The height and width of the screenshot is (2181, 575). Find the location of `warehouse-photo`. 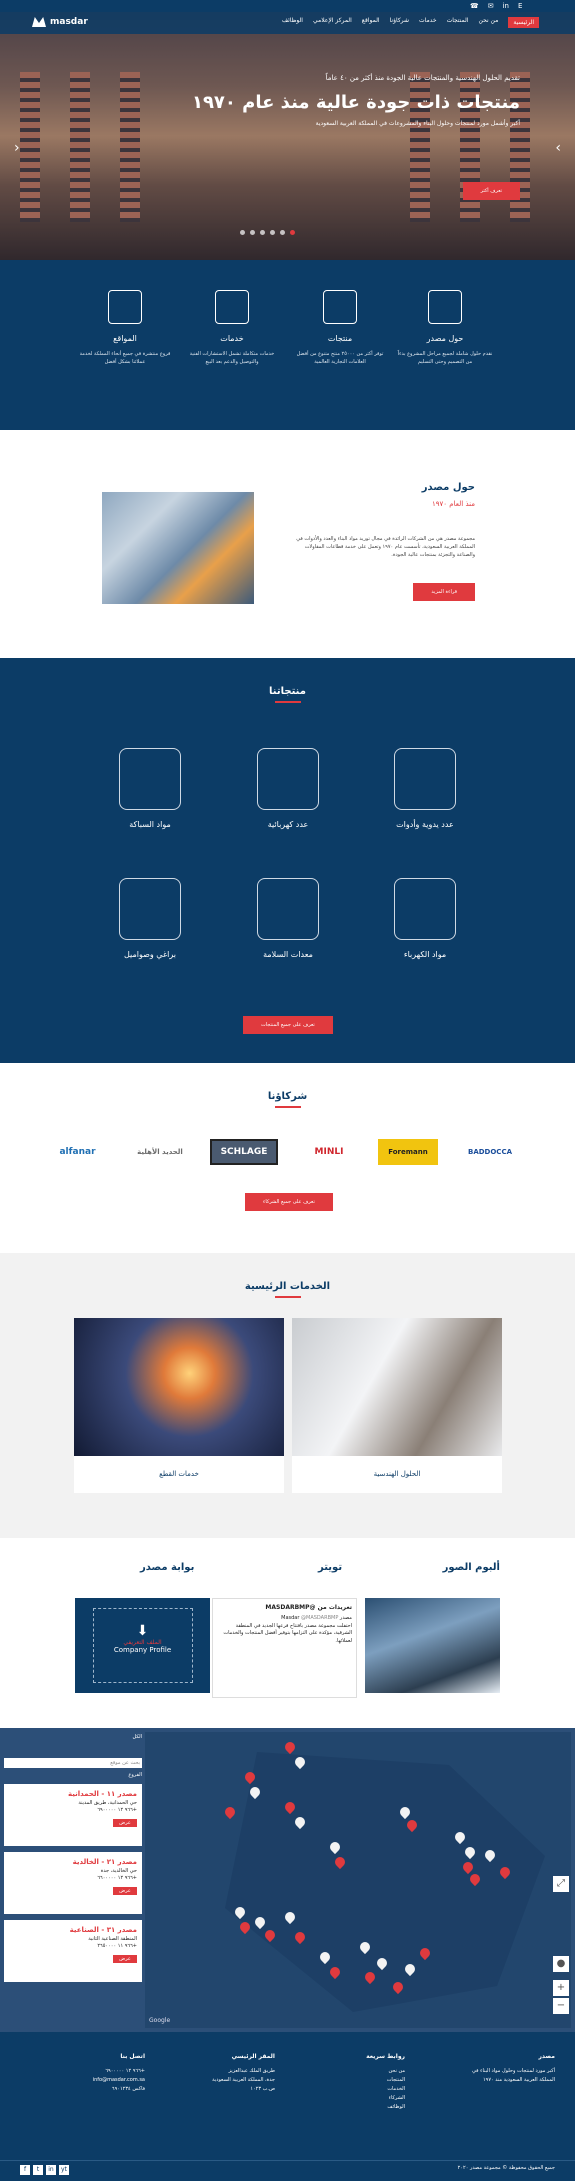

warehouse-photo is located at coordinates (178, 548).